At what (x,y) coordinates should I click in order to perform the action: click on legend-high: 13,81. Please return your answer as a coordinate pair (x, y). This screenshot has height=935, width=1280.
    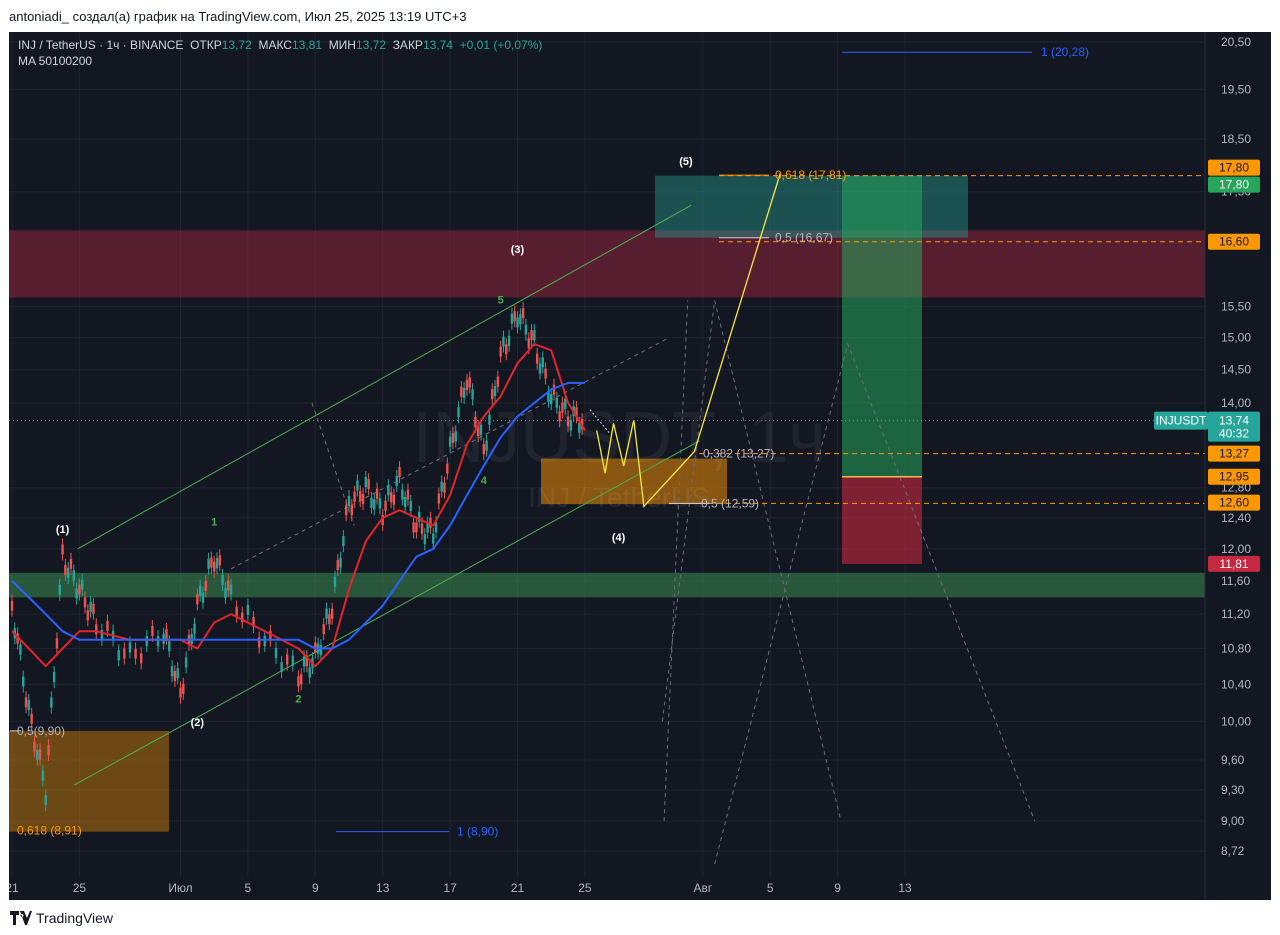
    Looking at the image, I should click on (307, 45).